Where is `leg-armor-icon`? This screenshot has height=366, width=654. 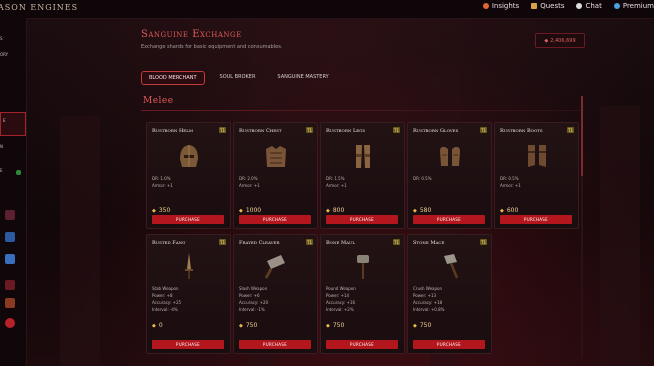
leg-armor-icon is located at coordinates (363, 156).